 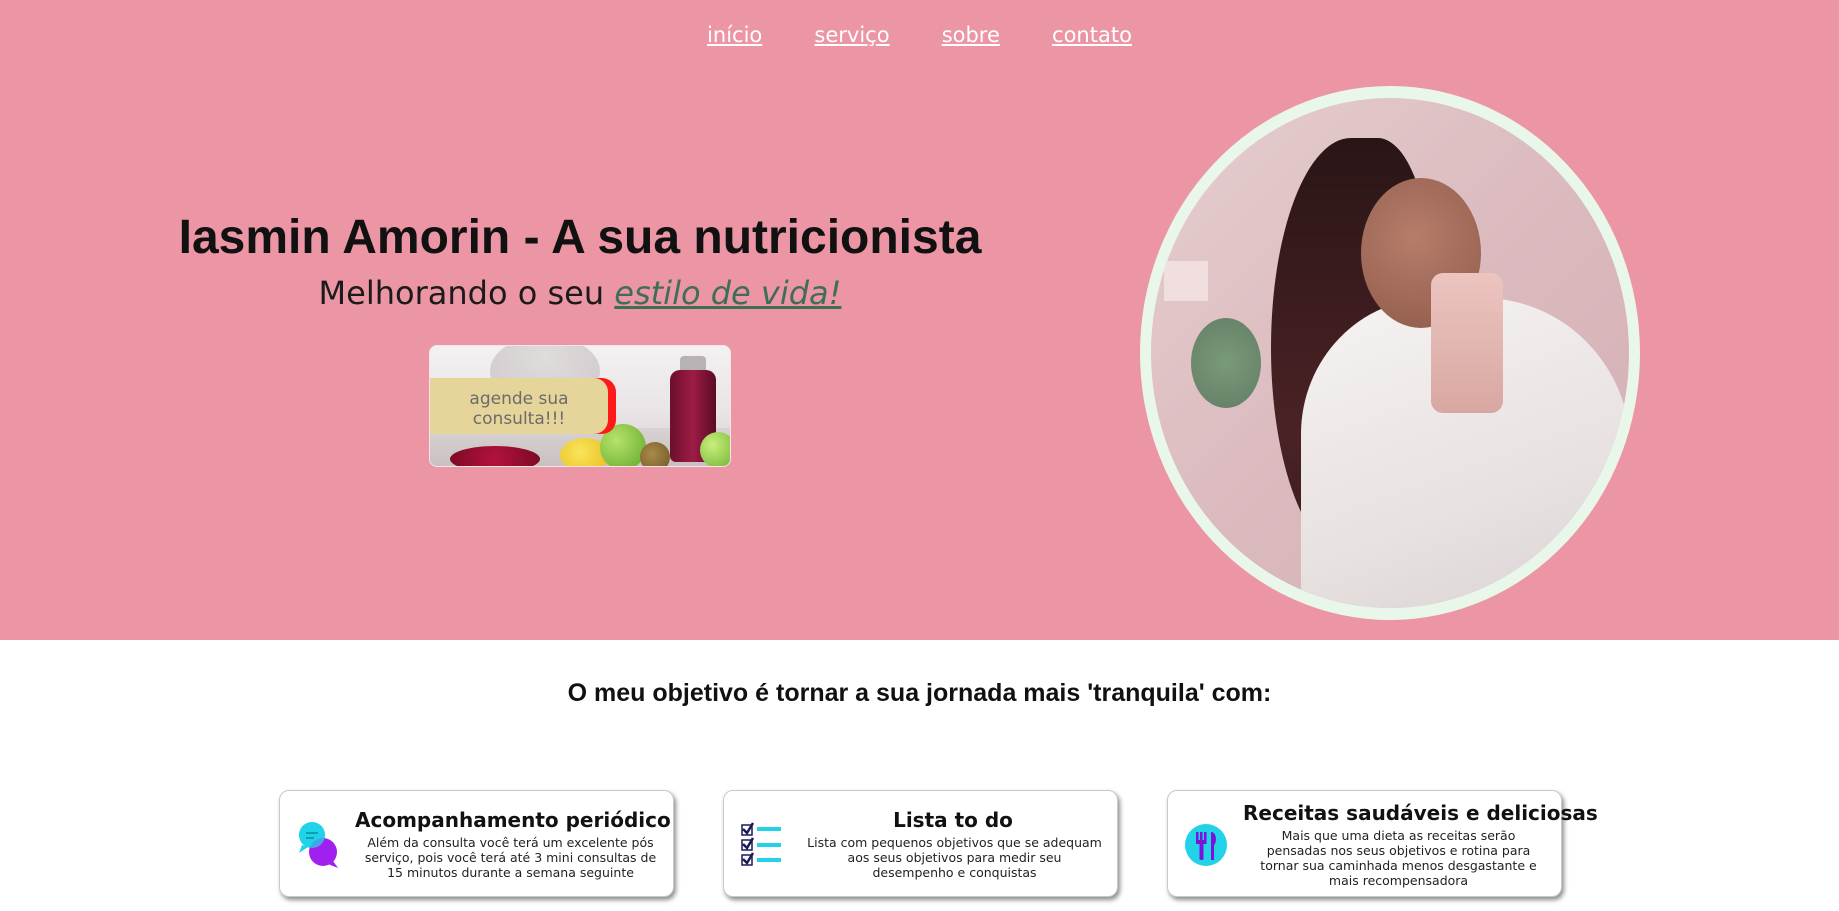 What do you see at coordinates (734, 35) in the screenshot?
I see `nav-link-inicio: início` at bounding box center [734, 35].